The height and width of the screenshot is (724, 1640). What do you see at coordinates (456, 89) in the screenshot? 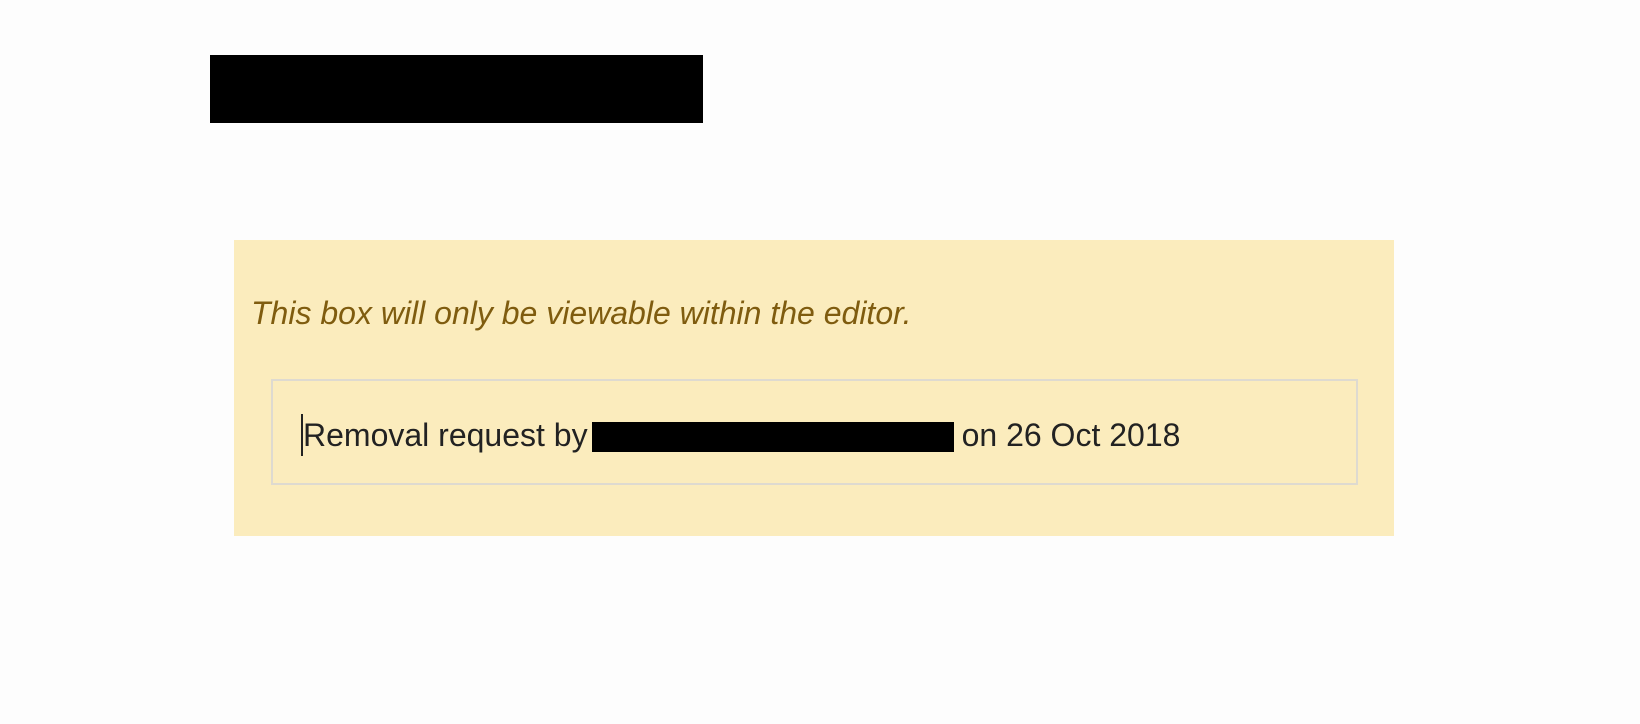
I see `redacted-title` at bounding box center [456, 89].